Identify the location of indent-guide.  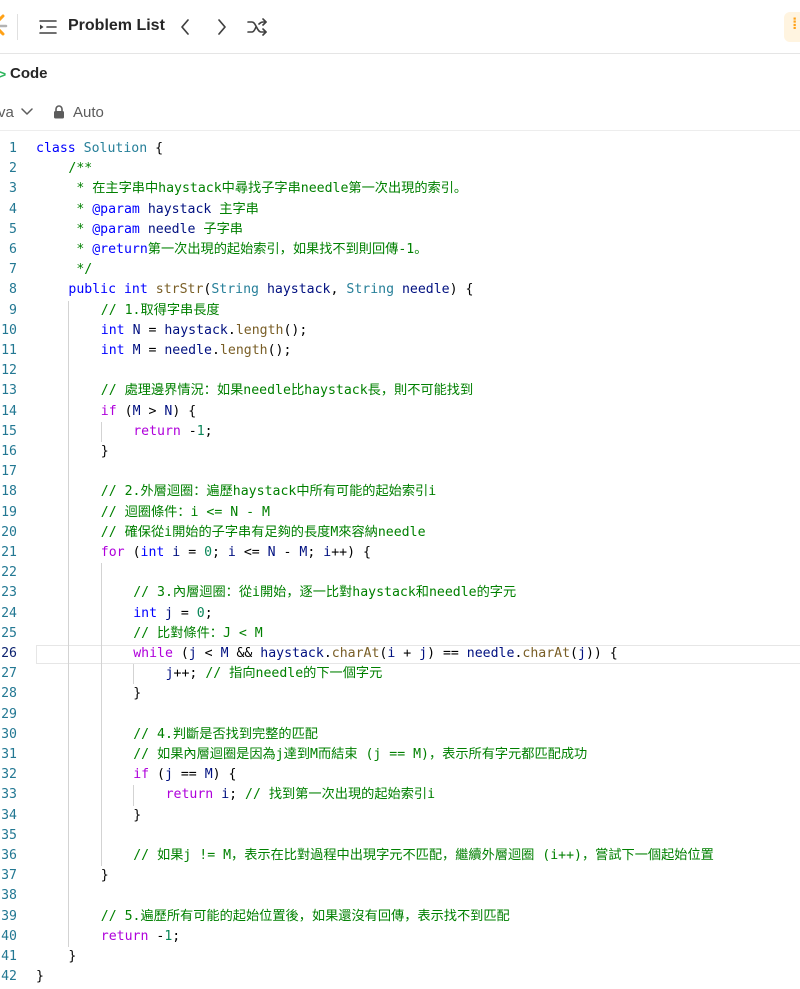
(101, 431).